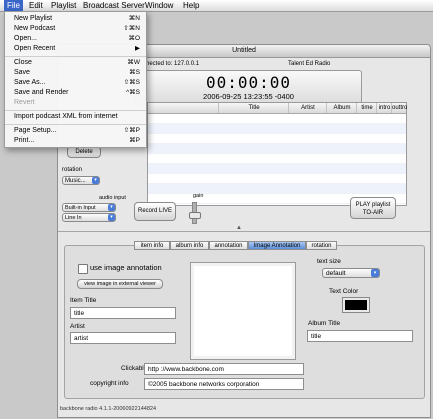 This screenshot has width=433, height=419. Describe the element at coordinates (75, 39) in the screenshot. I see `menu-item-open: Open... ⌘O` at that location.